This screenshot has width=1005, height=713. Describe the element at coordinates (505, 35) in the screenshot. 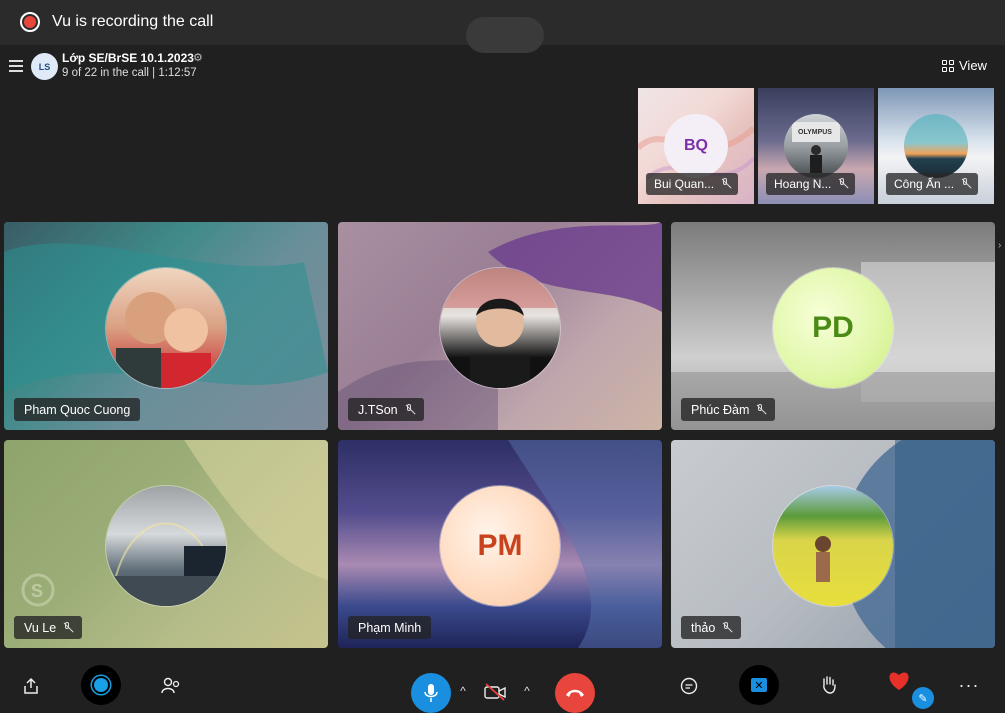

I see `camera-control-group` at that location.